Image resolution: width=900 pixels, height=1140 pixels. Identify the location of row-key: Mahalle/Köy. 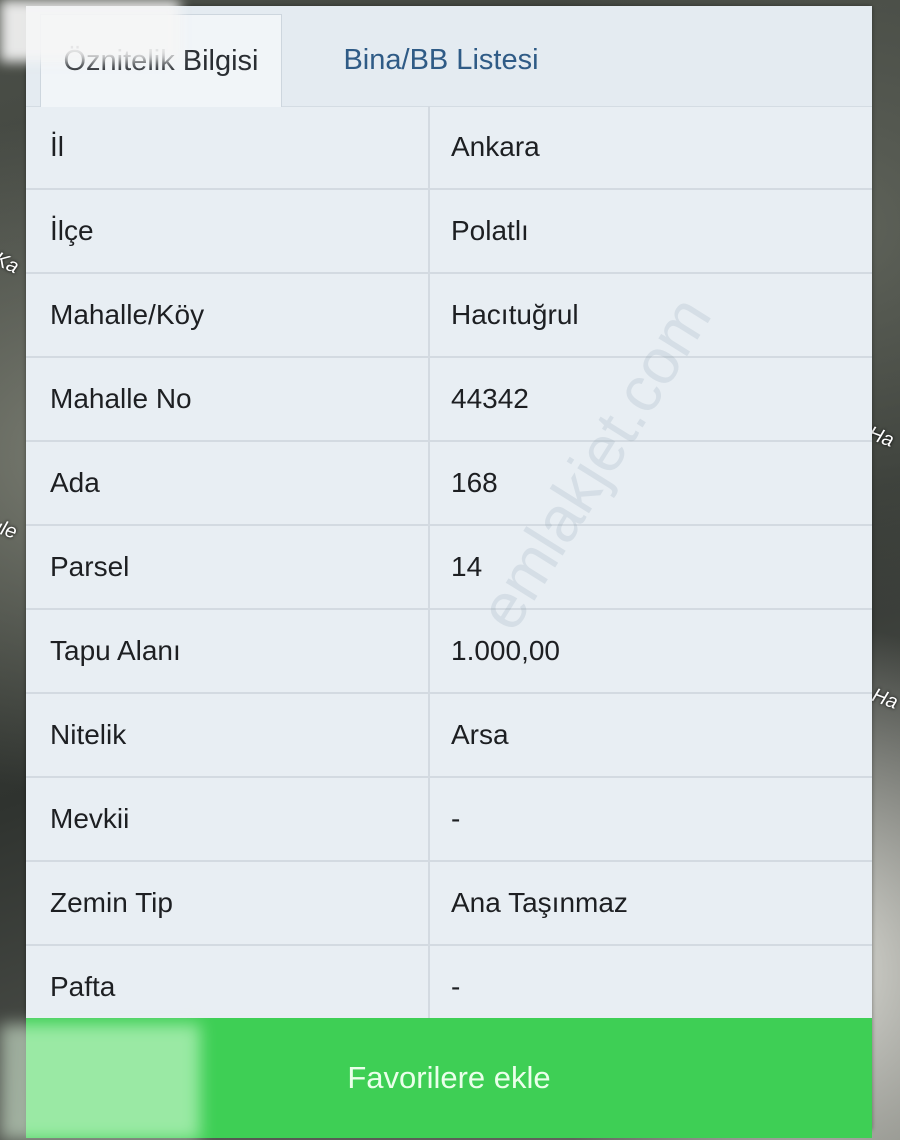
(228, 315).